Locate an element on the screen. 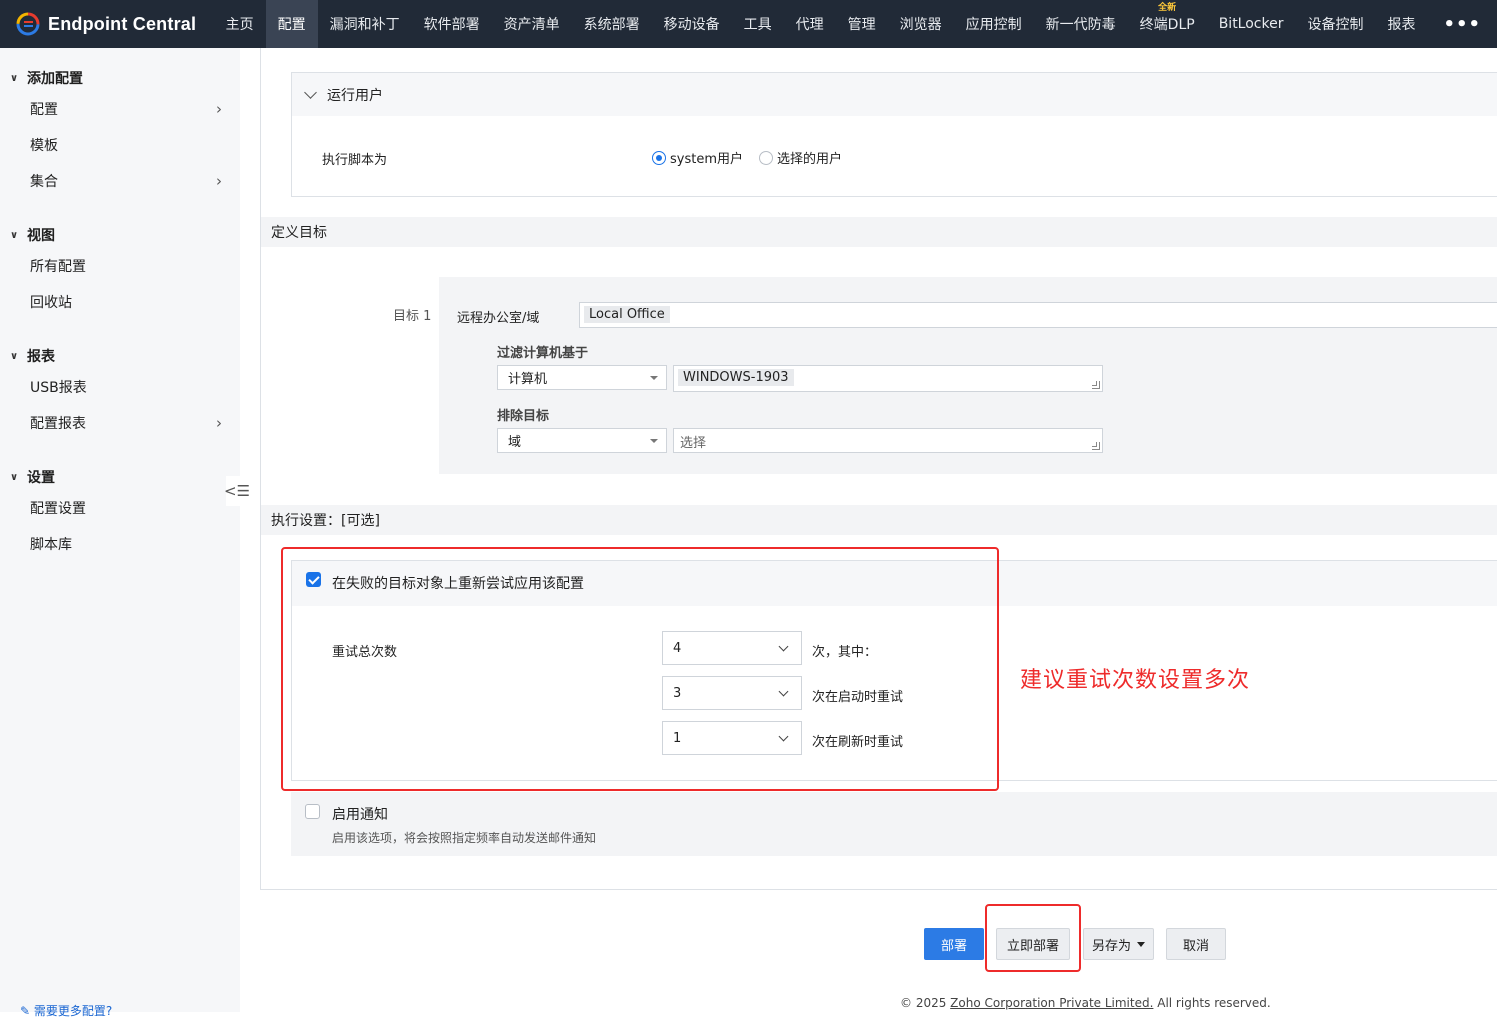 This screenshot has width=1497, height=1019. sidebar-group-title: 添加配置 is located at coordinates (55, 79).